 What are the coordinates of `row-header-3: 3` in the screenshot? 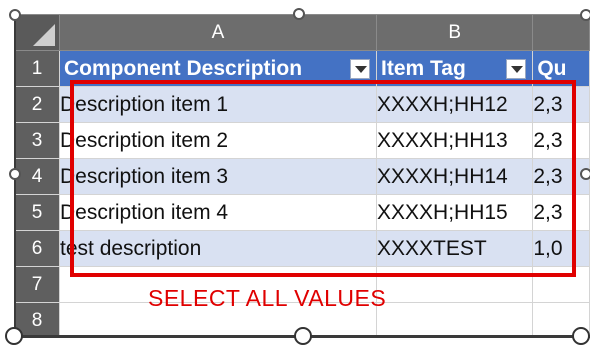 It's located at (37, 140).